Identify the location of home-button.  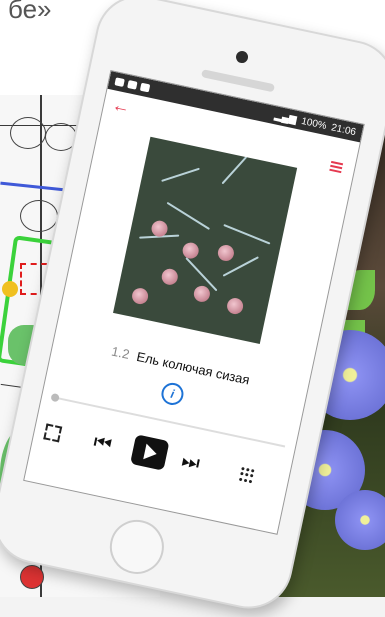
(137, 547).